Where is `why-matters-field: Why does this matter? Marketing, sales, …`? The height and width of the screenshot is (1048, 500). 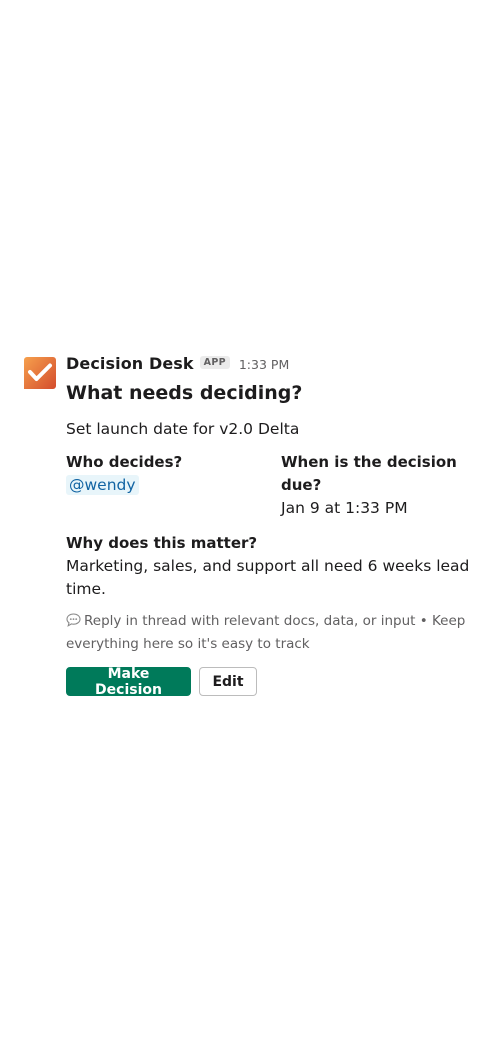 why-matters-field: Why does this matter? Marketing, sales, … is located at coordinates (276, 566).